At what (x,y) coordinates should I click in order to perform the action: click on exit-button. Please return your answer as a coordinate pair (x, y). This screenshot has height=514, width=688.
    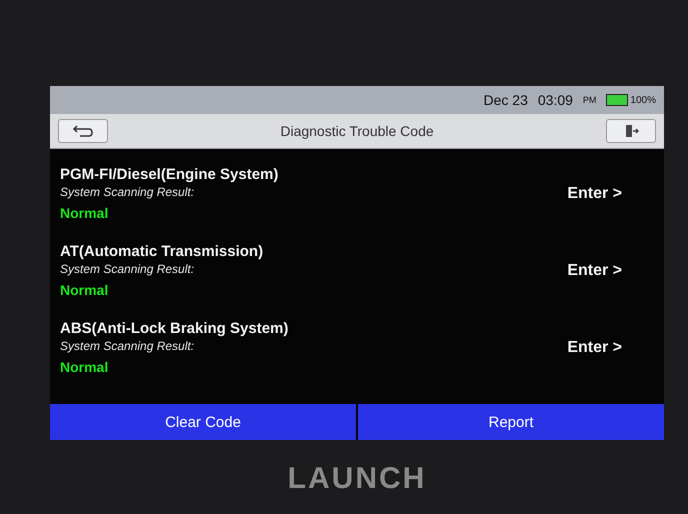
    Looking at the image, I should click on (631, 131).